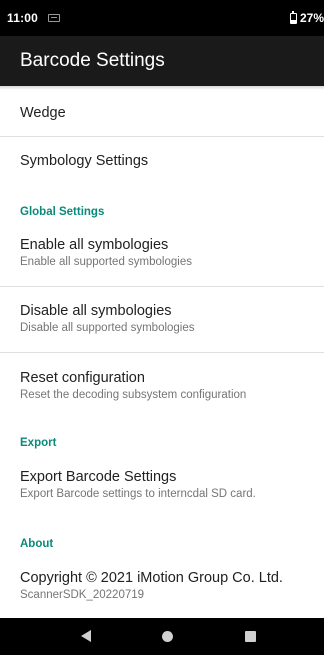 This screenshot has width=324, height=655. I want to click on home-icon, so click(167, 636).